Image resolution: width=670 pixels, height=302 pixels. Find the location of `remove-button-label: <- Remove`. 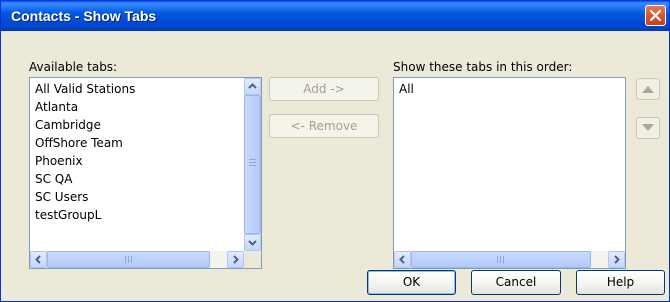

remove-button-label: <- Remove is located at coordinates (324, 126).